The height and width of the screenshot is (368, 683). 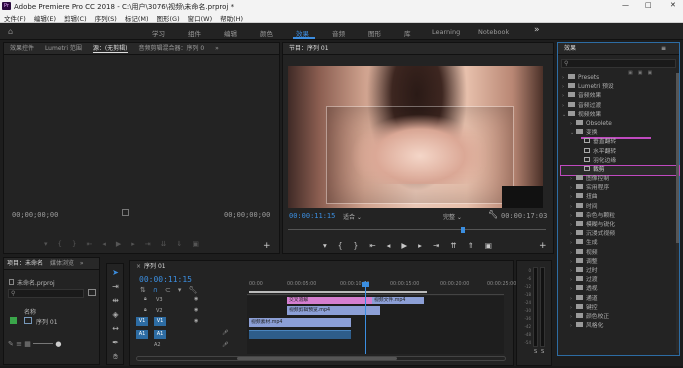 What do you see at coordinates (535, 352) in the screenshot?
I see `meter-solo-left: S` at bounding box center [535, 352].